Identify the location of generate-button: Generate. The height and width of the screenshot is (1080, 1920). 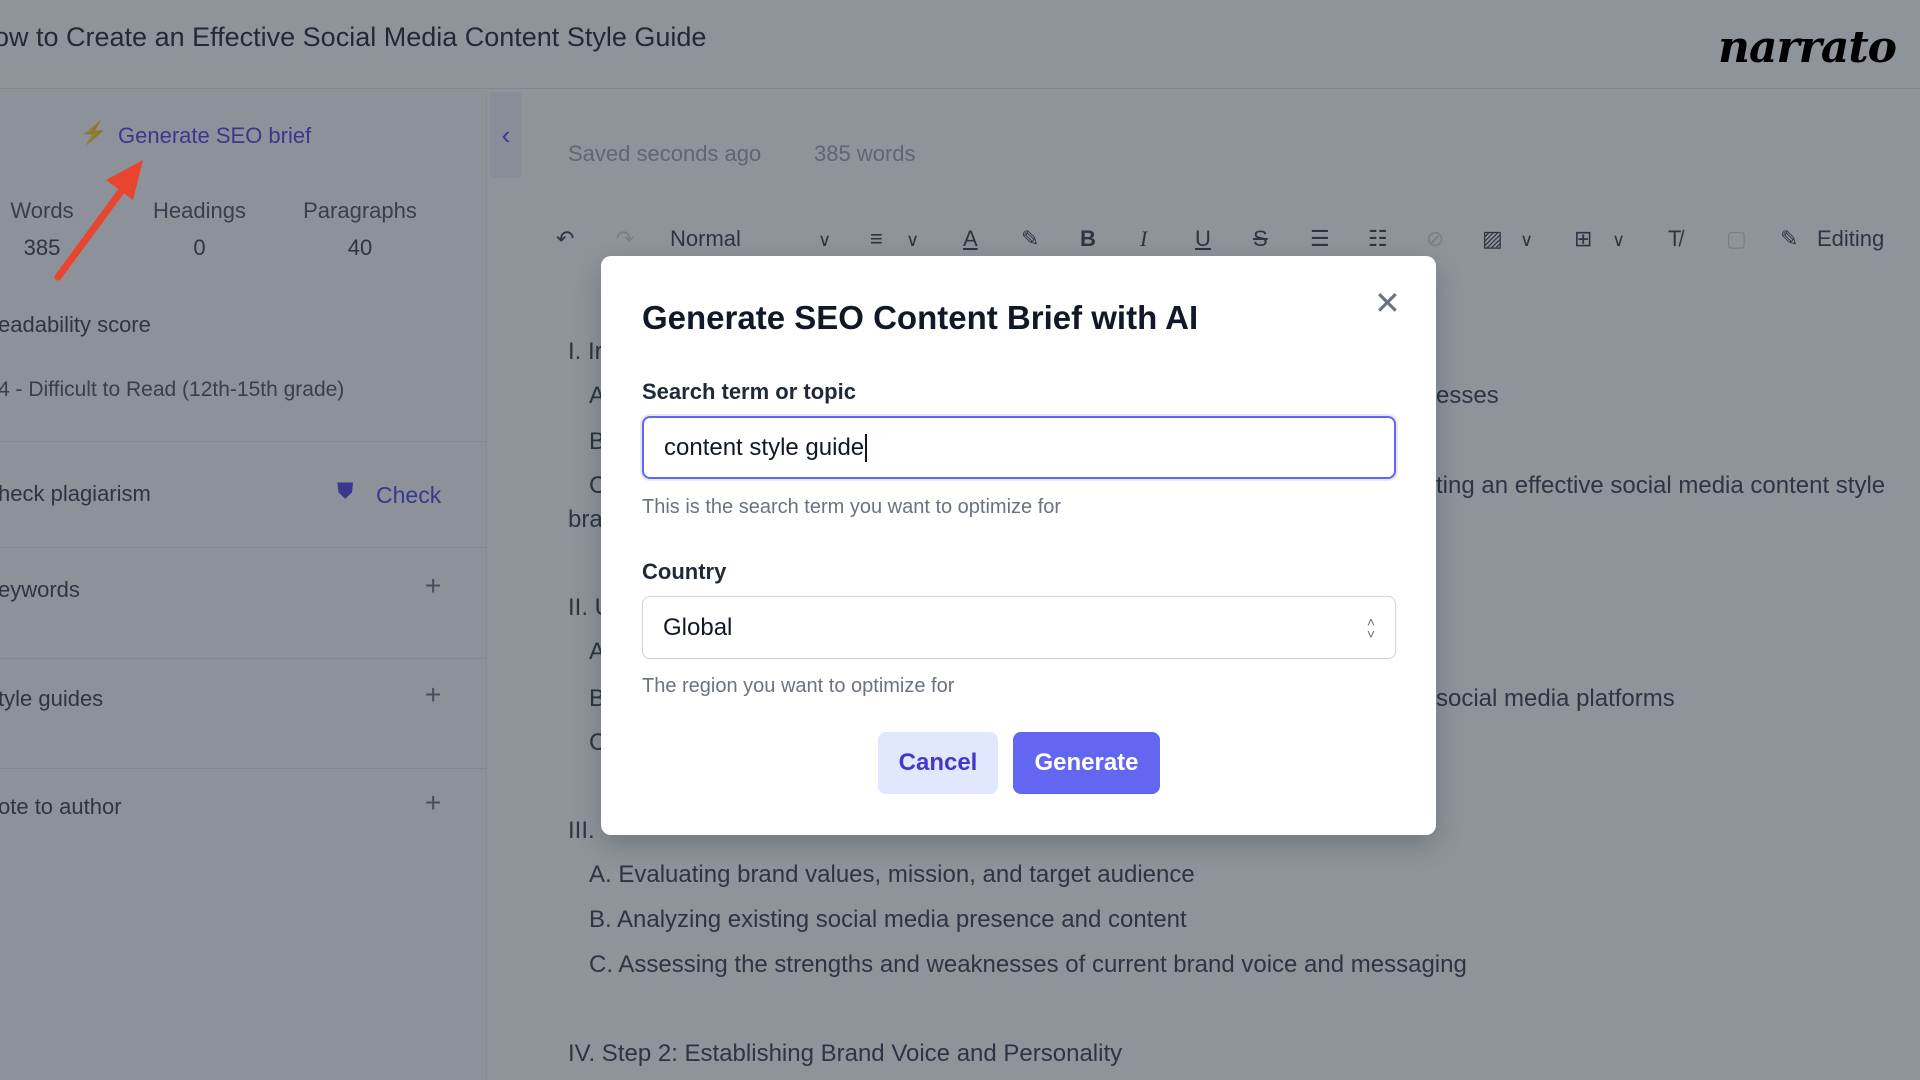
(1086, 763).